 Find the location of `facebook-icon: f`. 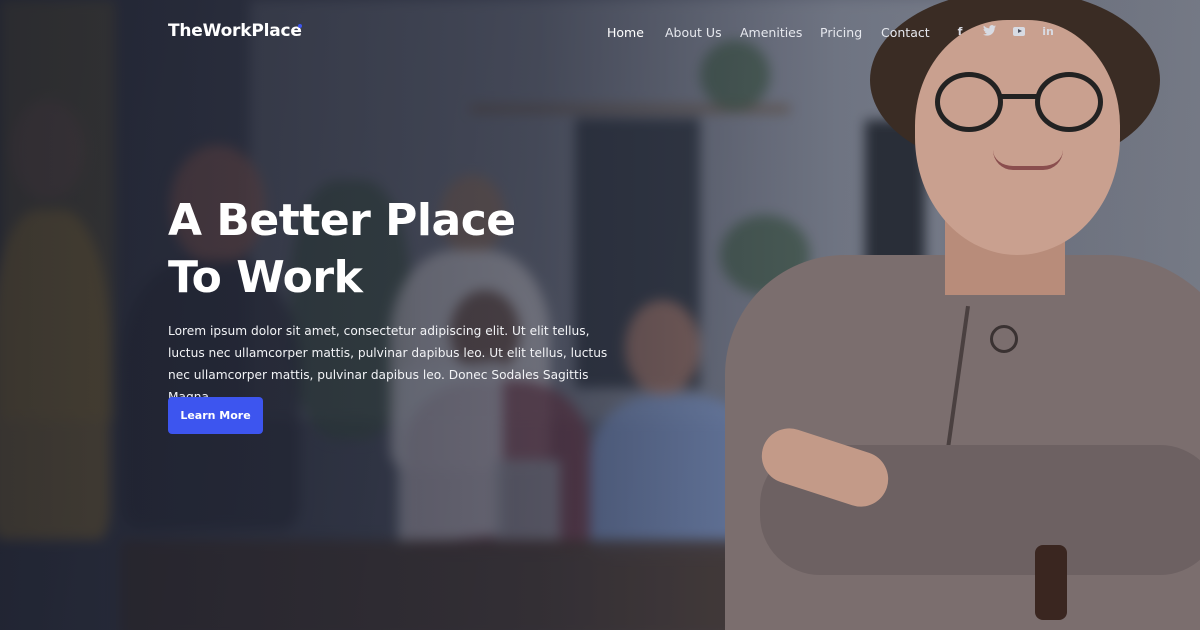

facebook-icon: f is located at coordinates (960, 32).